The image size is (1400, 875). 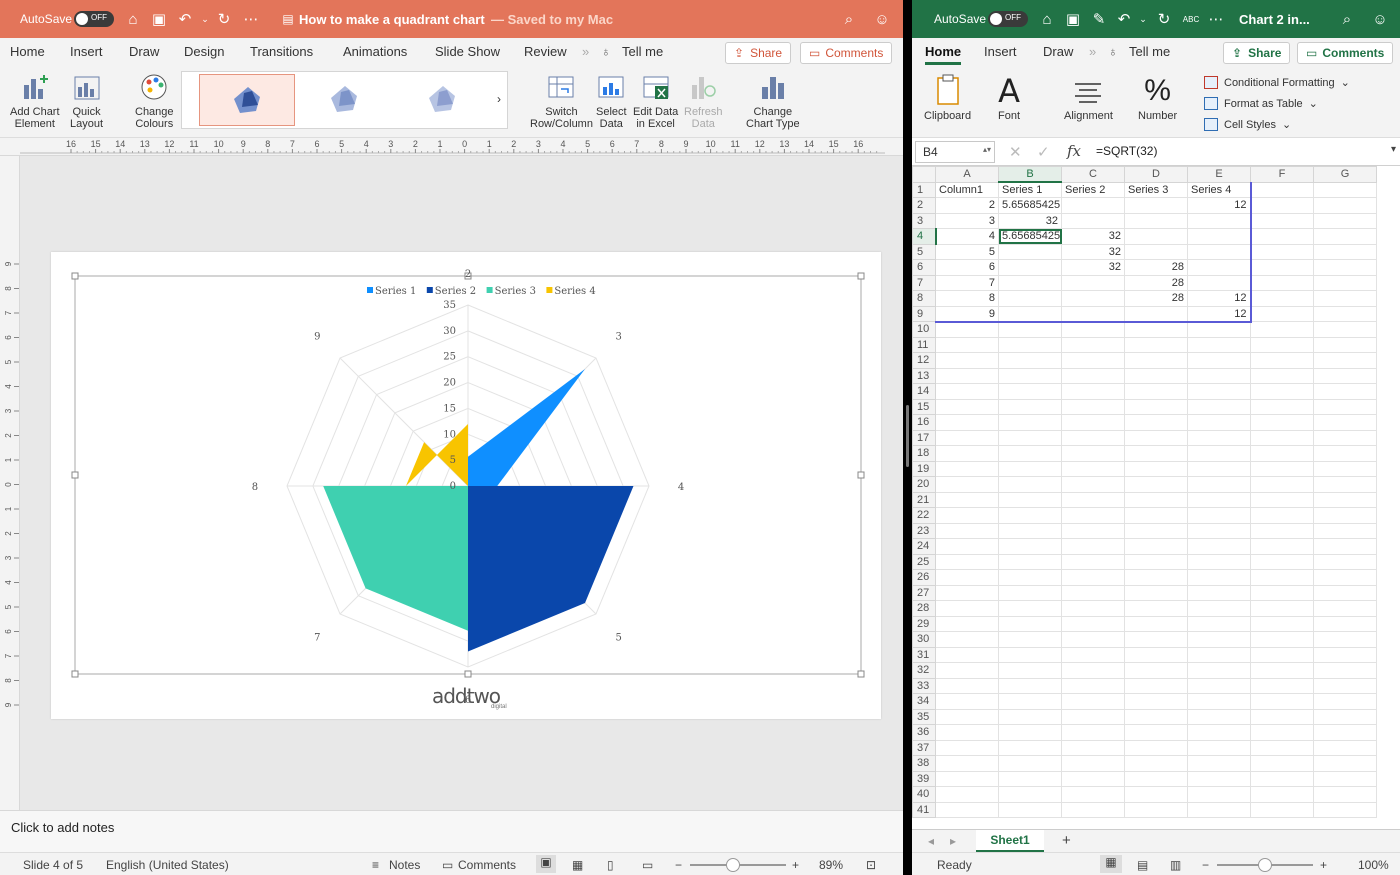 I want to click on cell-D8: 28, so click(x=1156, y=298).